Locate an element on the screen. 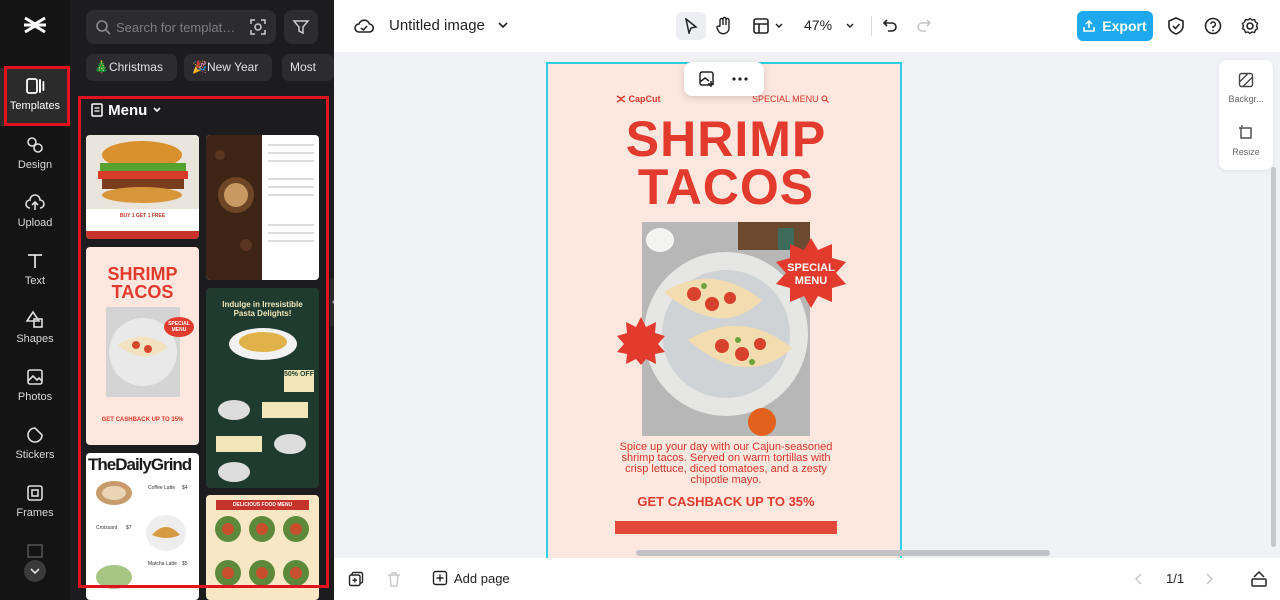 The image size is (1280, 600). section-title-label: Menu is located at coordinates (128, 110).